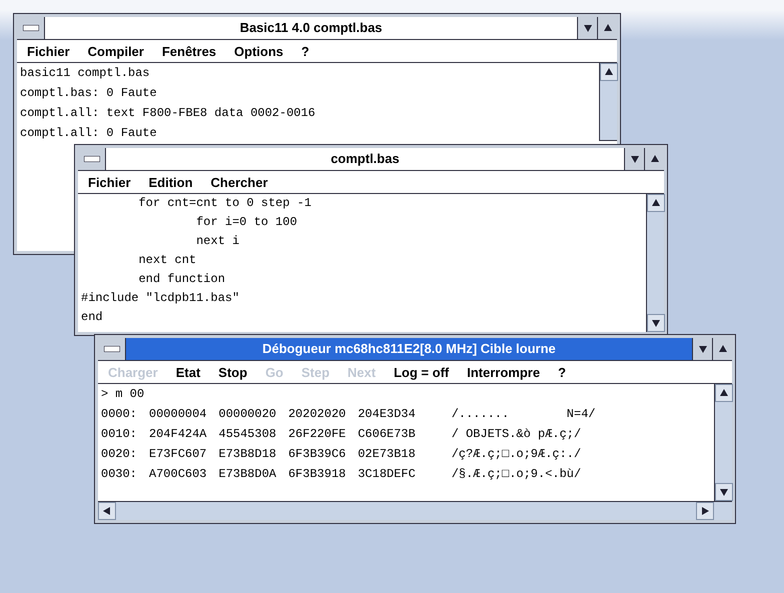 This screenshot has height=593, width=784. Describe the element at coordinates (247, 414) in the screenshot. I see `hex-word: 00000020` at that location.